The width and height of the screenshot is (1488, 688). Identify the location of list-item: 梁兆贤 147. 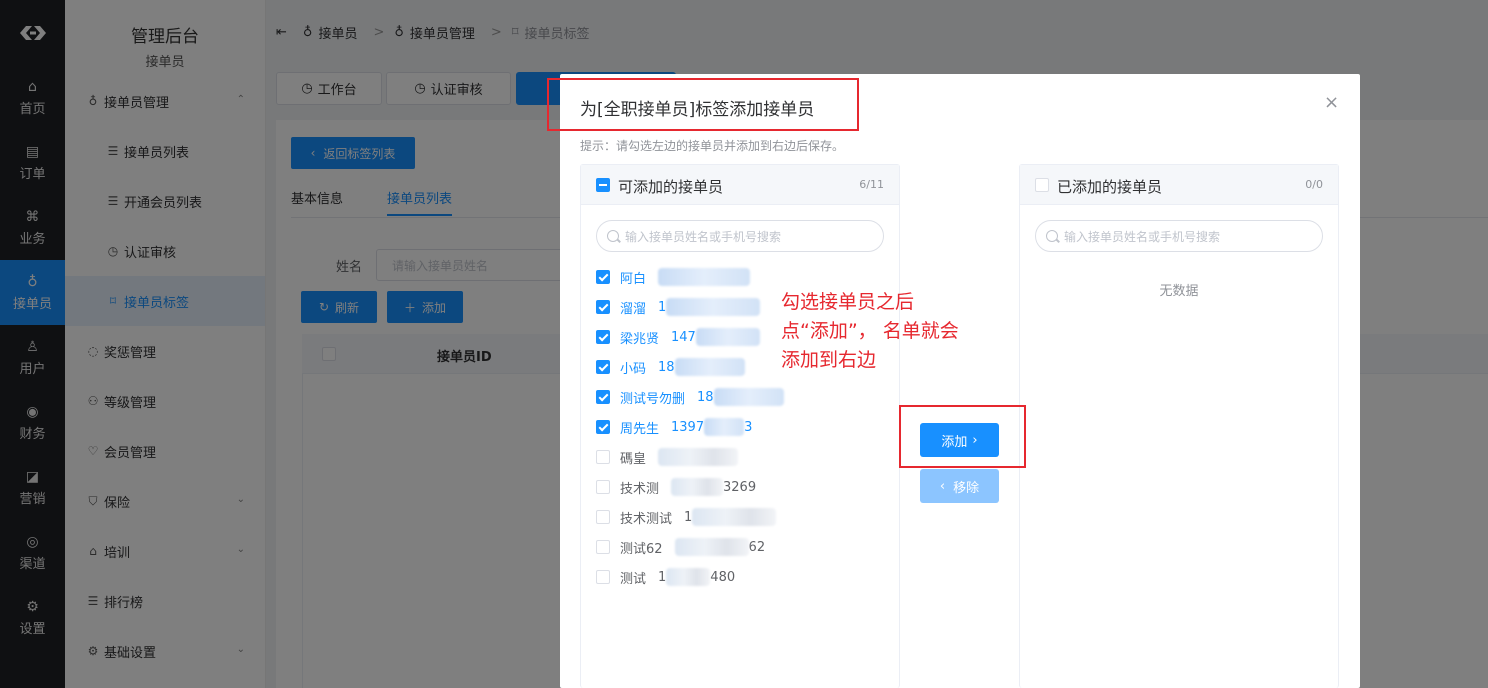
(678, 337).